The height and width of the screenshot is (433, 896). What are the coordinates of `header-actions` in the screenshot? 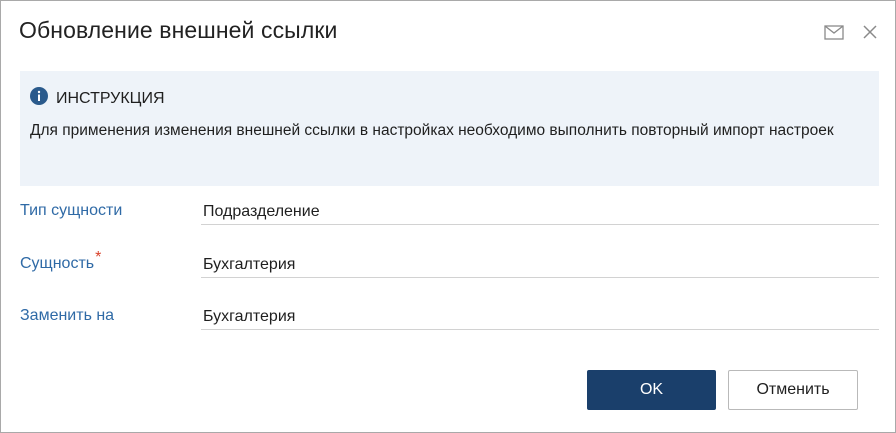 It's located at (852, 32).